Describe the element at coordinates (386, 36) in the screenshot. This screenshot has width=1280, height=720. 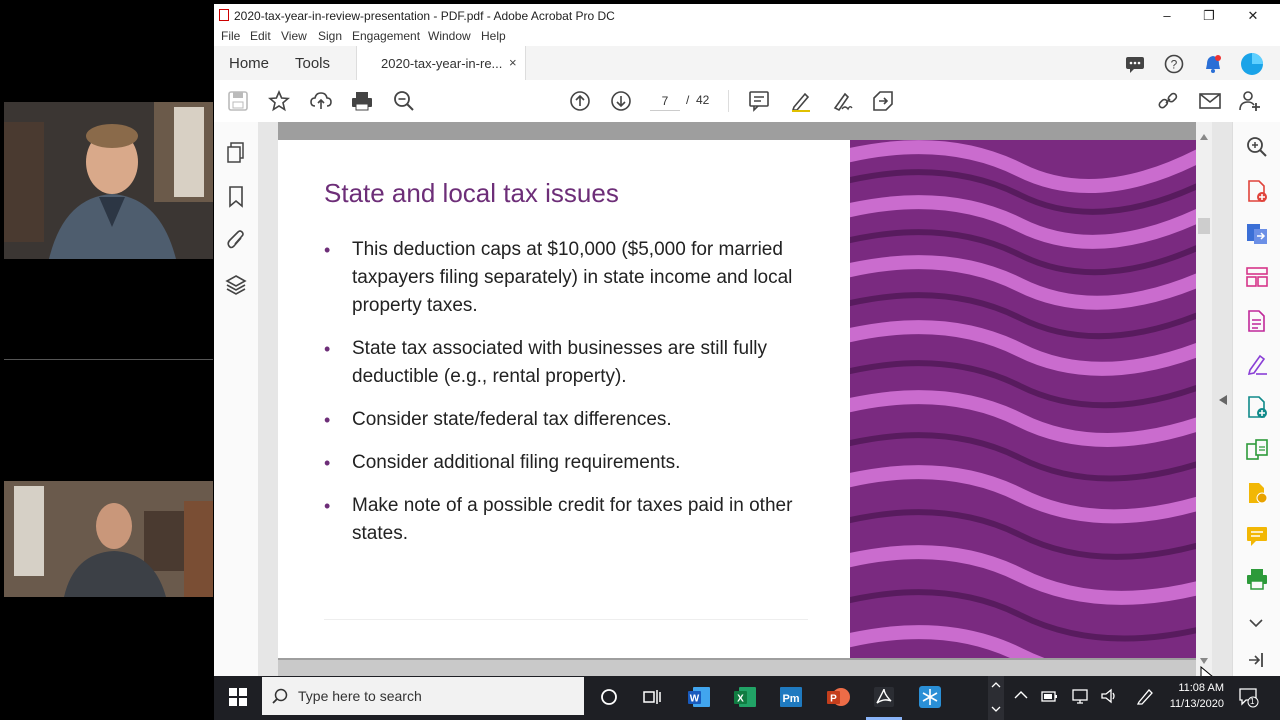
I see `menu-engagement: Engagement` at that location.